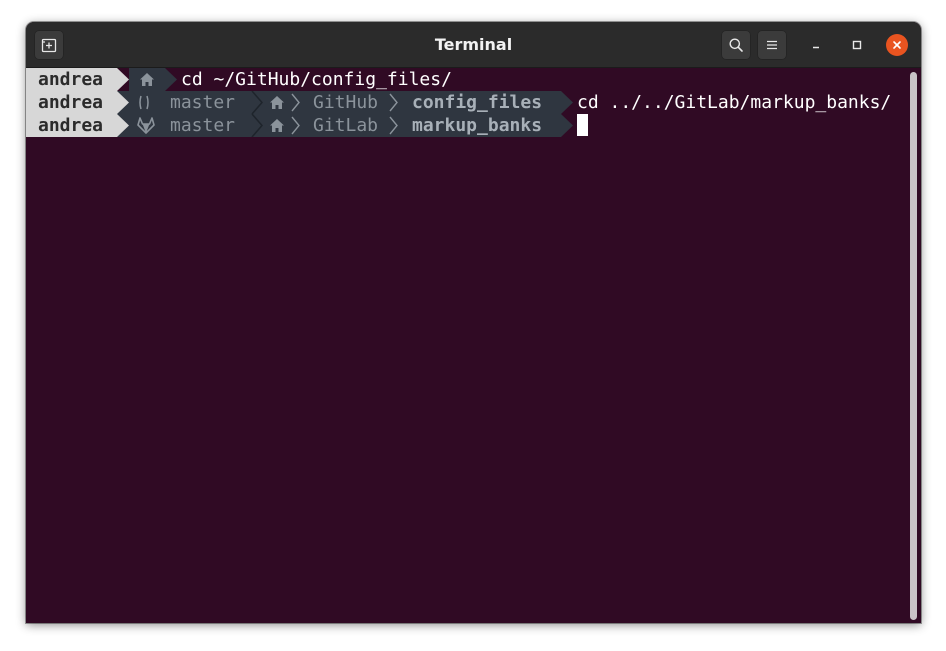  I want to click on search-icon, so click(736, 45).